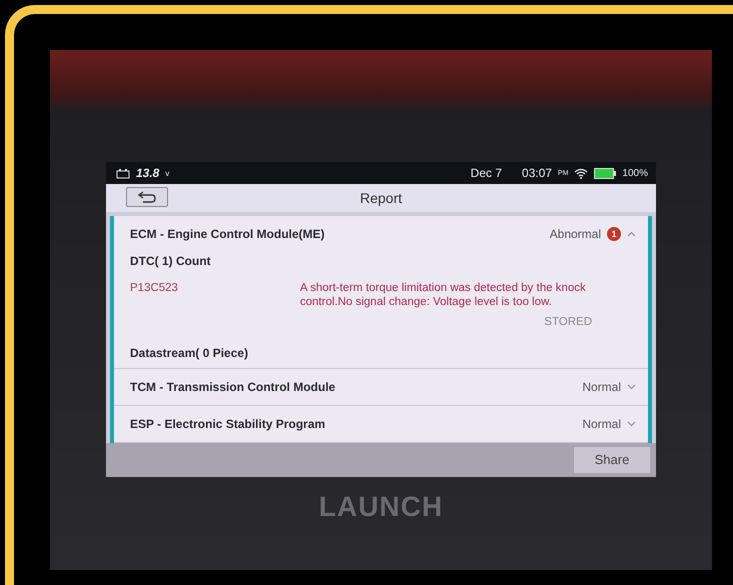  I want to click on car-battery-icon, so click(123, 173).